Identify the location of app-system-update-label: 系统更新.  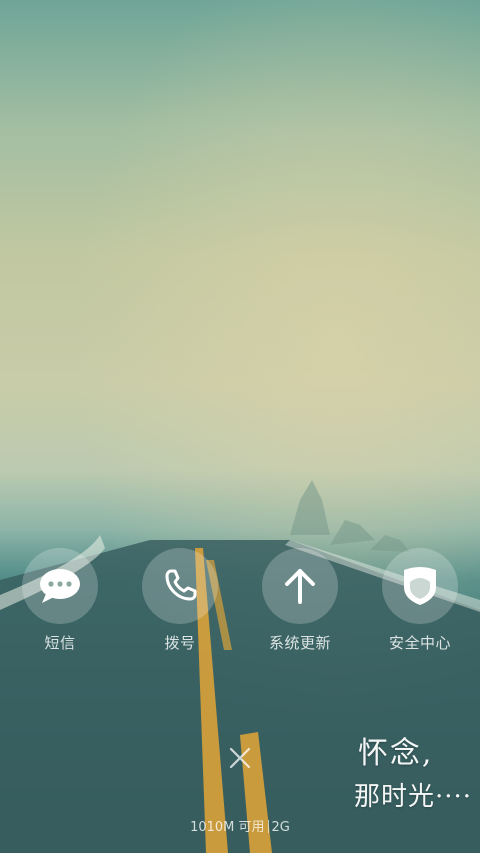
(299, 643).